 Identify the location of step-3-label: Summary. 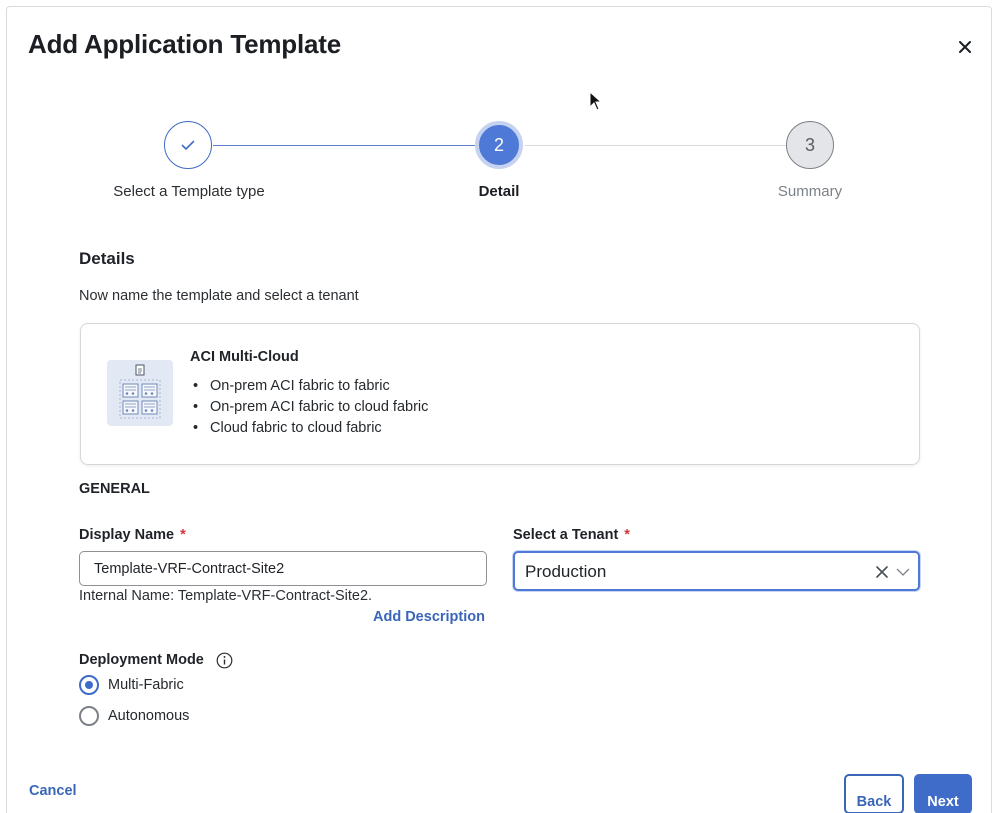
(810, 191).